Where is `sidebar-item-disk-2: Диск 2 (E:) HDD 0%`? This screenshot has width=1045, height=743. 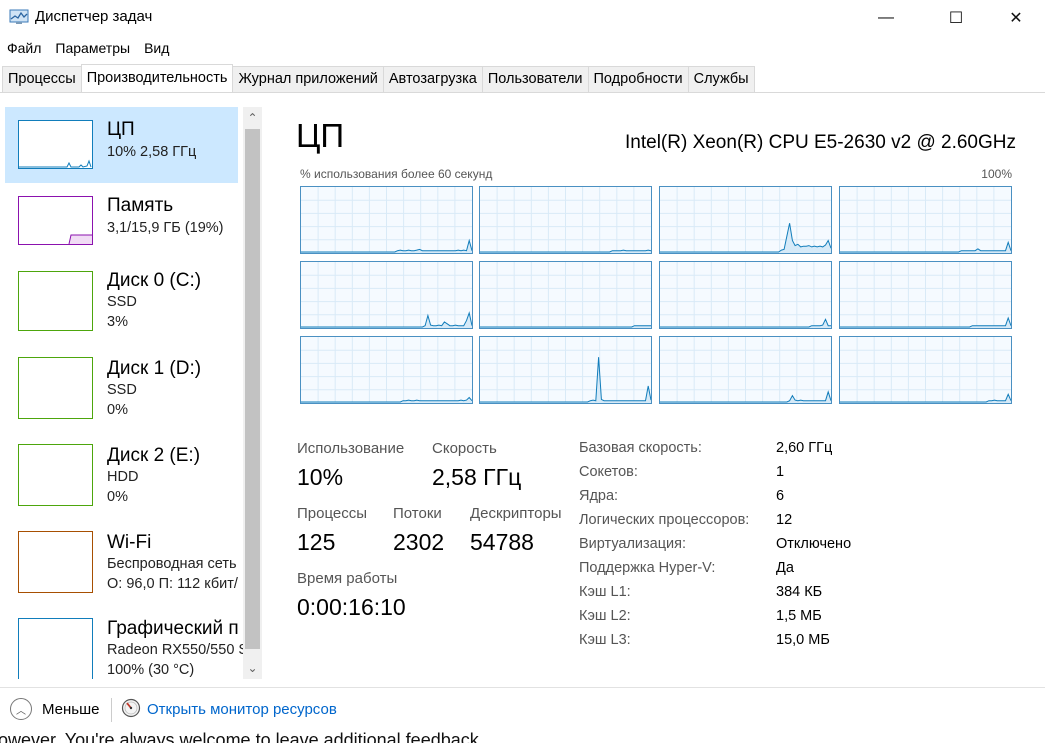
sidebar-item-disk-2: Диск 2 (E:) HDD 0% is located at coordinates (121, 479).